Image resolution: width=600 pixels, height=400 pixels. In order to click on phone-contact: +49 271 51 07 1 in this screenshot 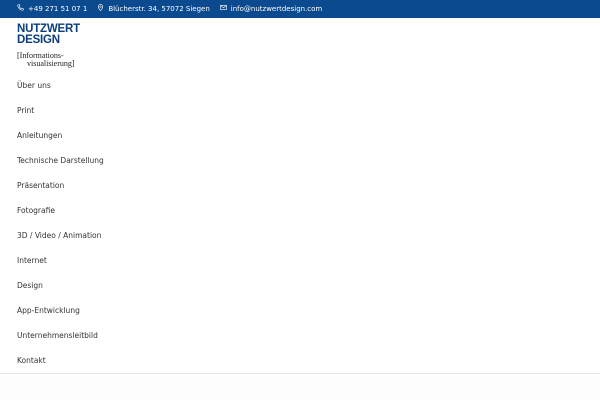, I will do `click(52, 9)`.